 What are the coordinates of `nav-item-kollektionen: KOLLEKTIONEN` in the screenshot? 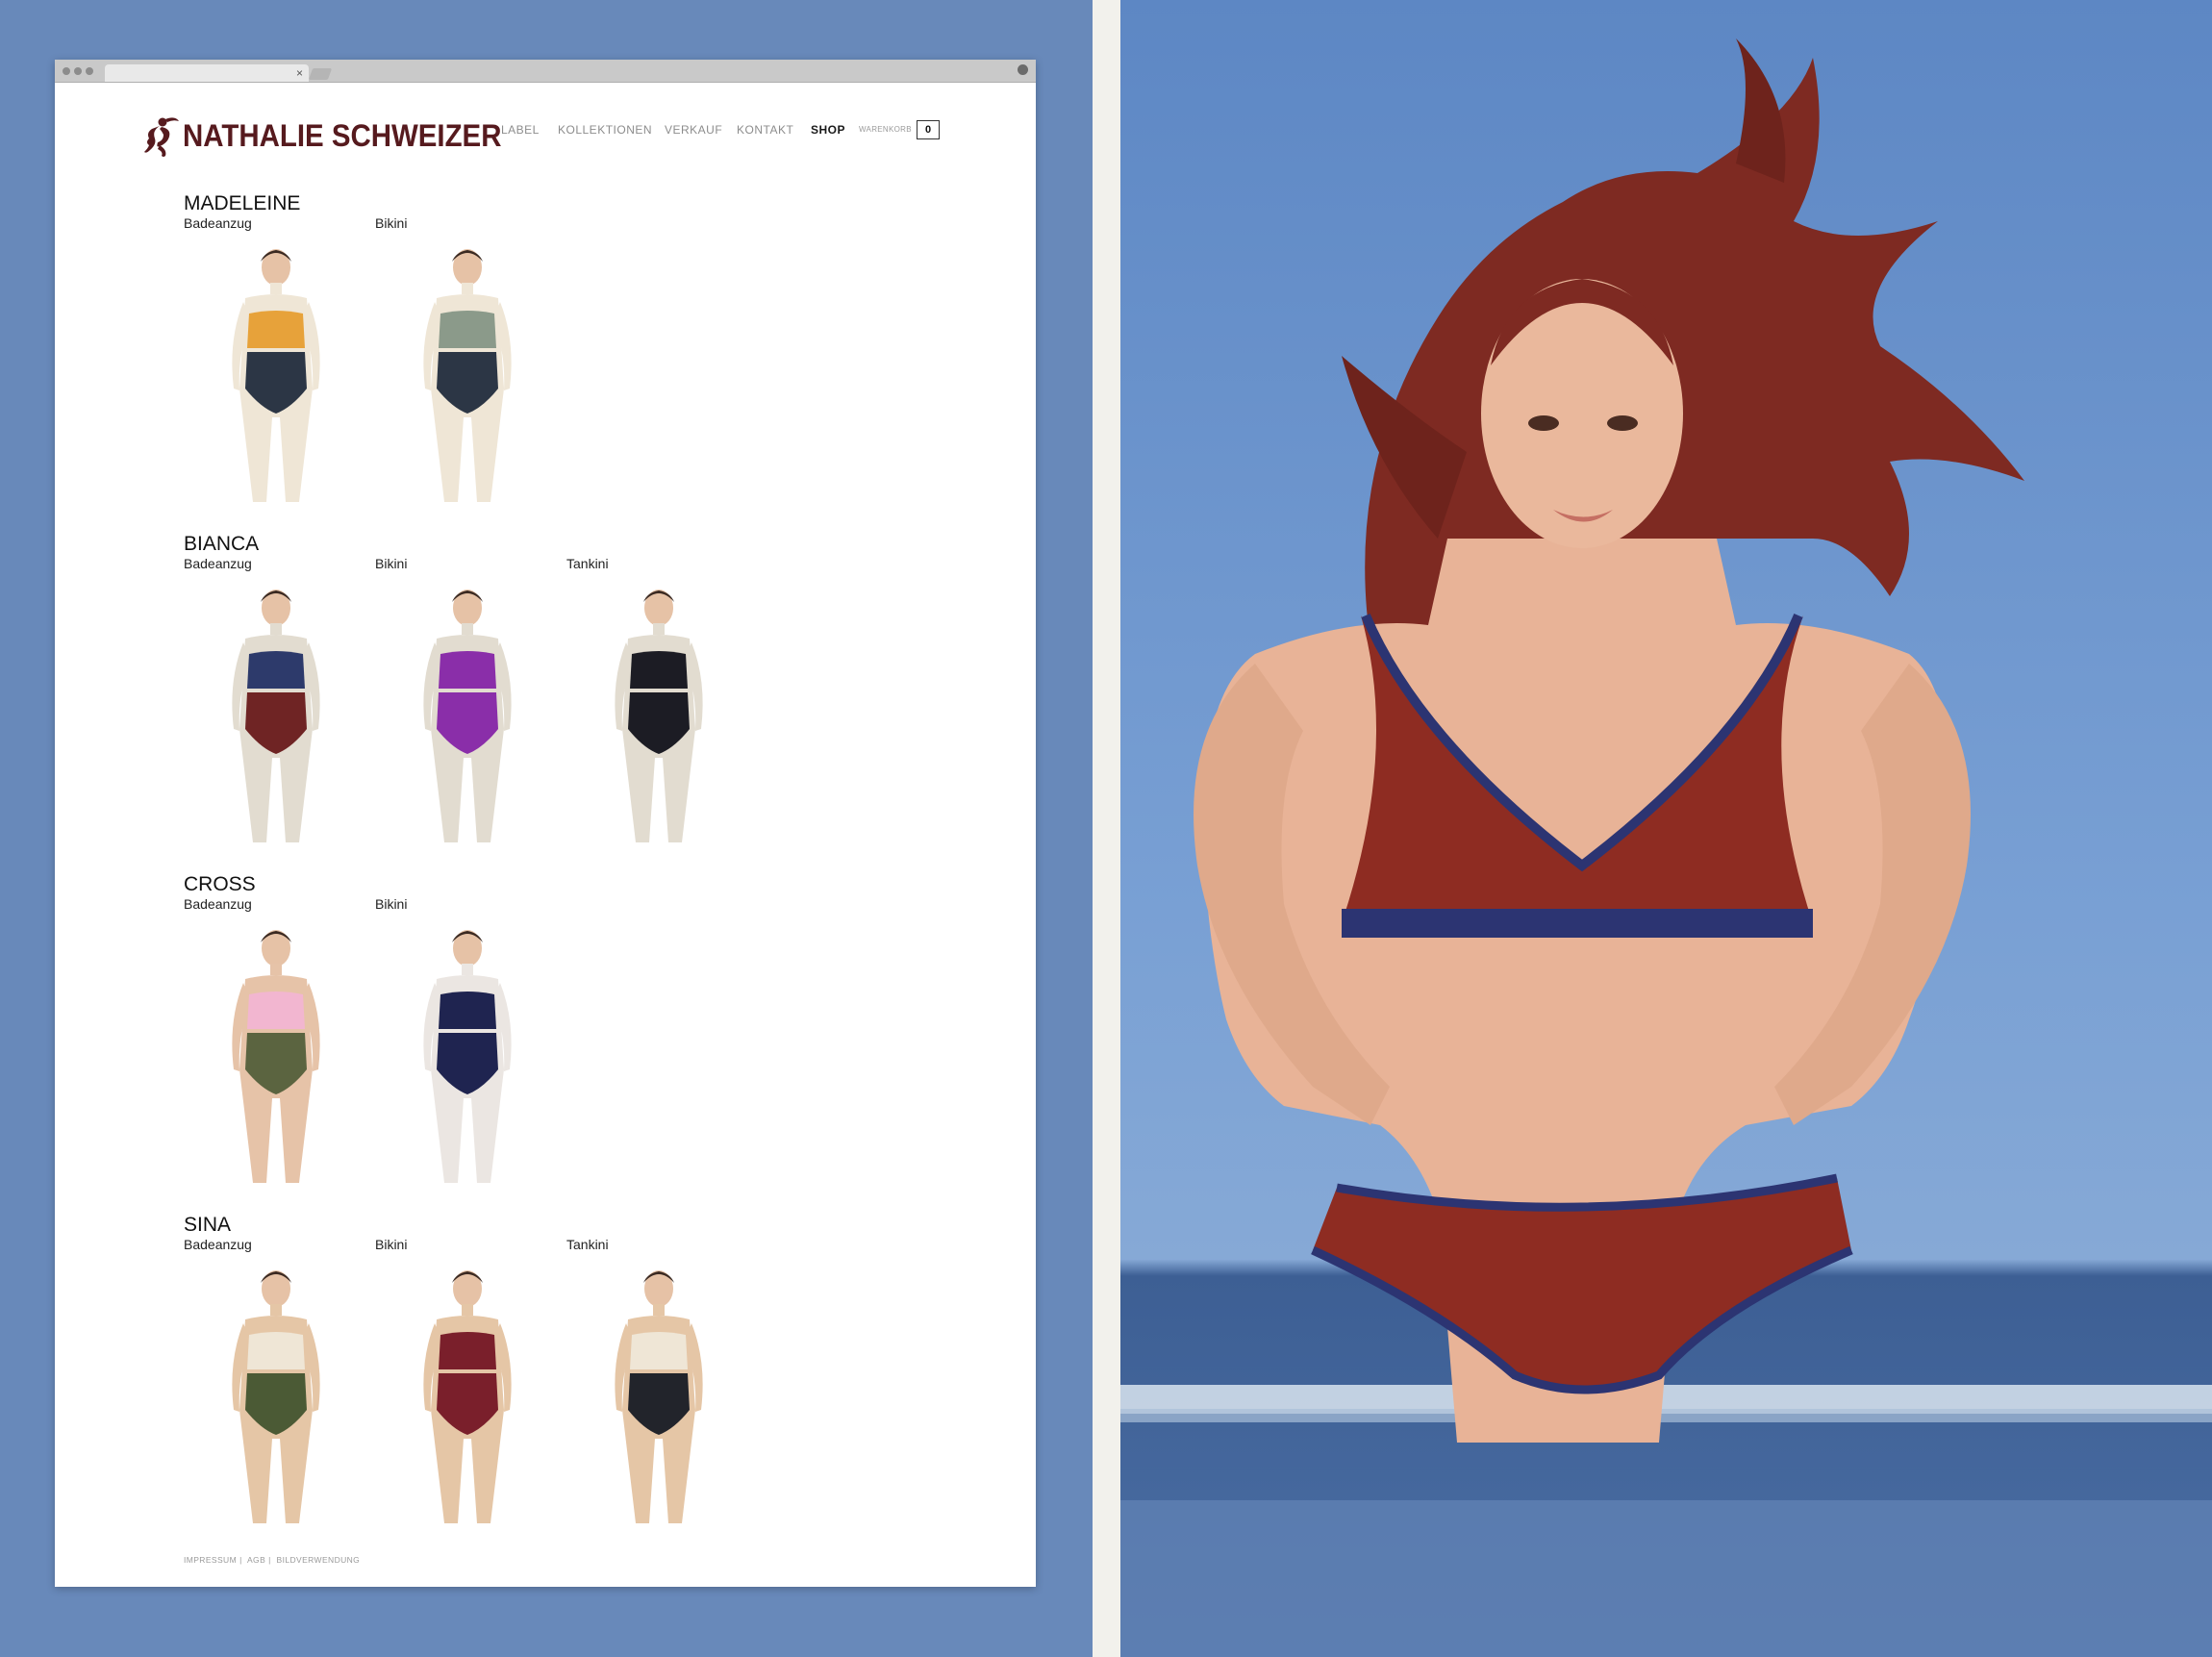 It's located at (605, 130).